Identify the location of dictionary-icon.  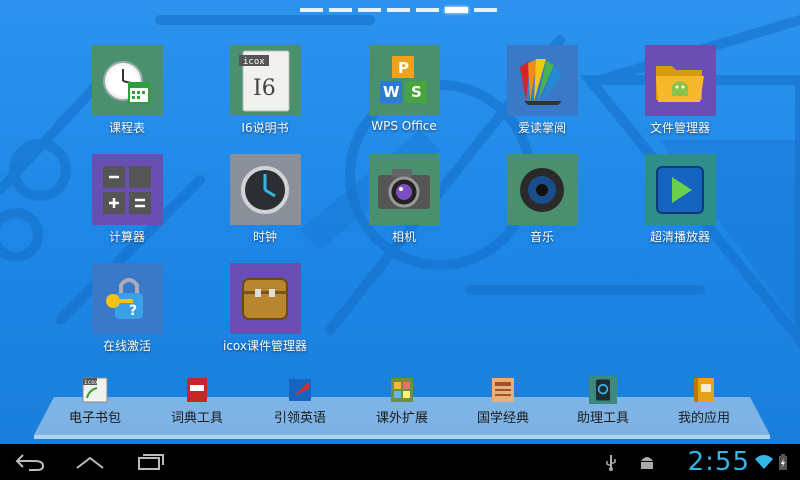
(197, 390).